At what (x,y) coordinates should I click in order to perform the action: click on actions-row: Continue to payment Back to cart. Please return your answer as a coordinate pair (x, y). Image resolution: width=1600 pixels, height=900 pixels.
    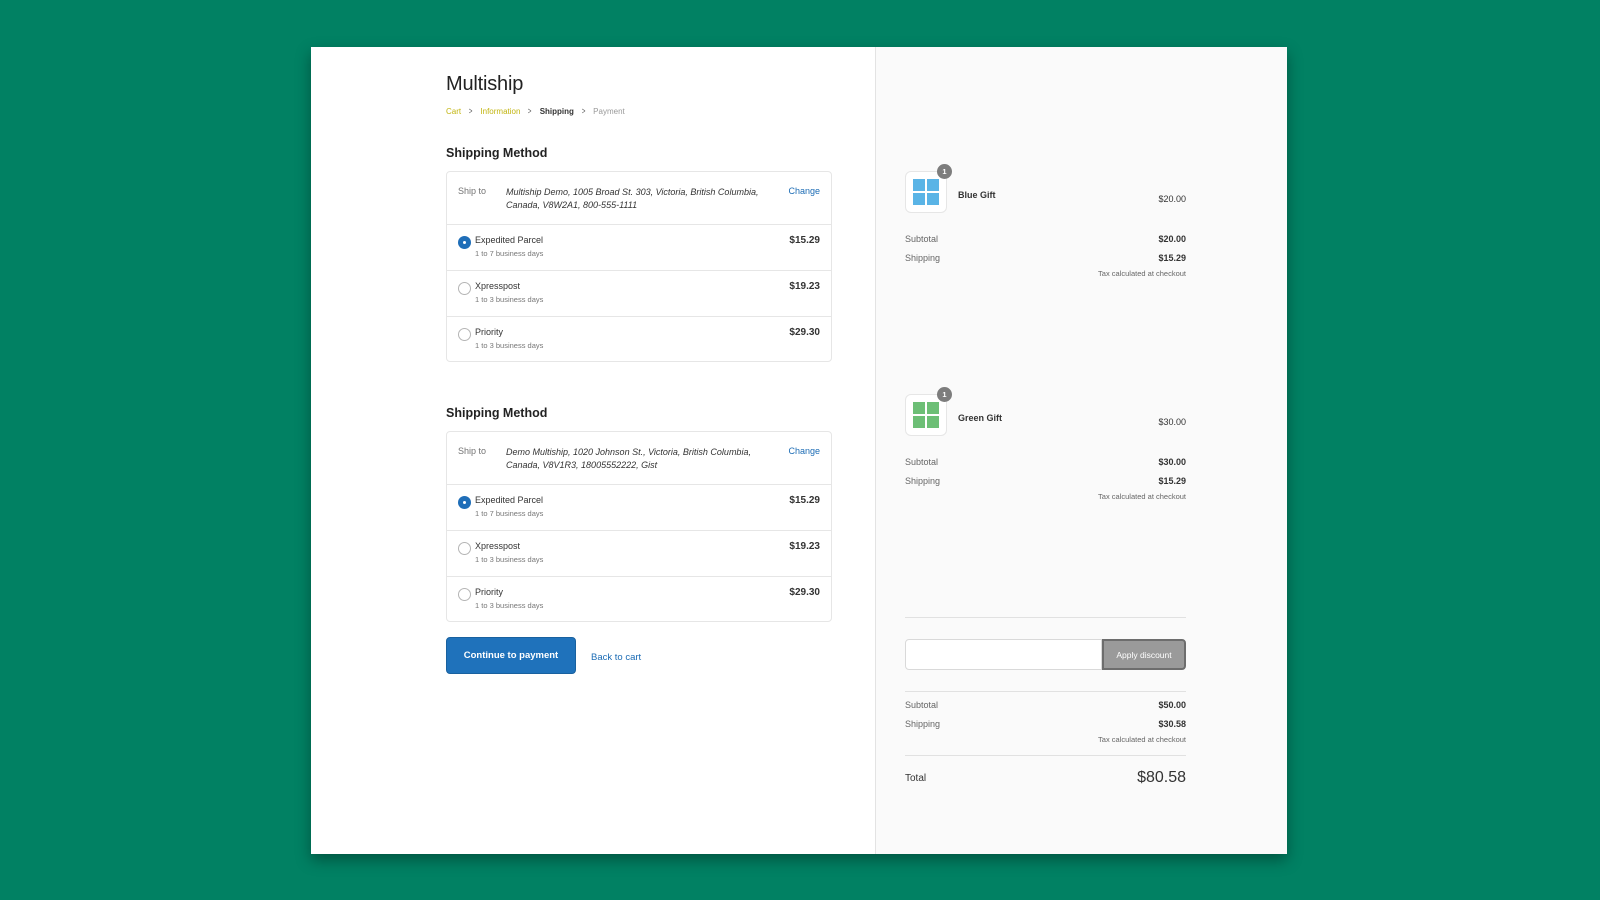
    Looking at the image, I should click on (639, 655).